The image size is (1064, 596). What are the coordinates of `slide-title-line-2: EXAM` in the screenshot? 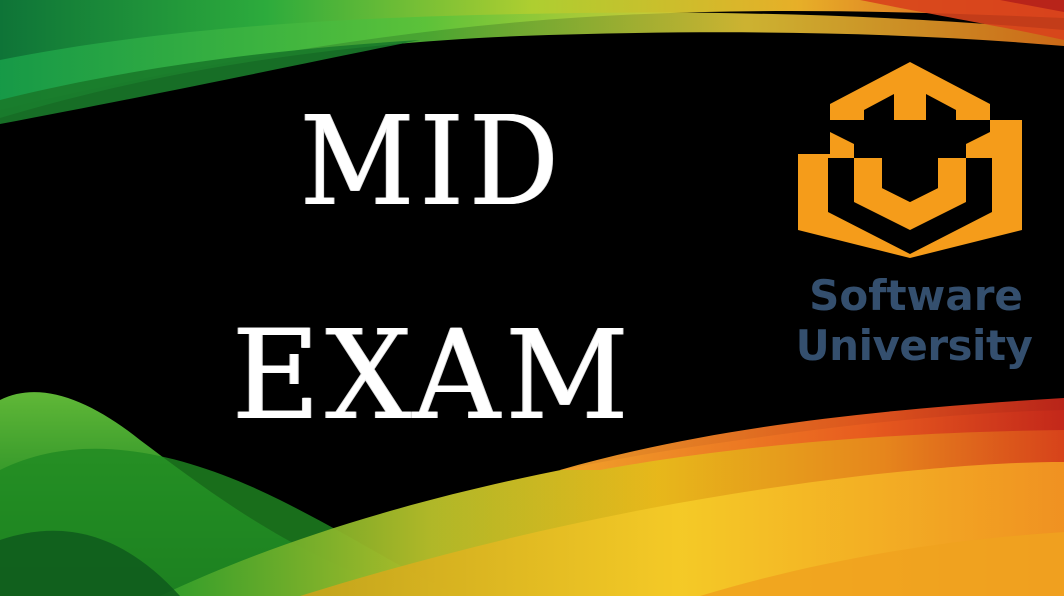 It's located at (433, 376).